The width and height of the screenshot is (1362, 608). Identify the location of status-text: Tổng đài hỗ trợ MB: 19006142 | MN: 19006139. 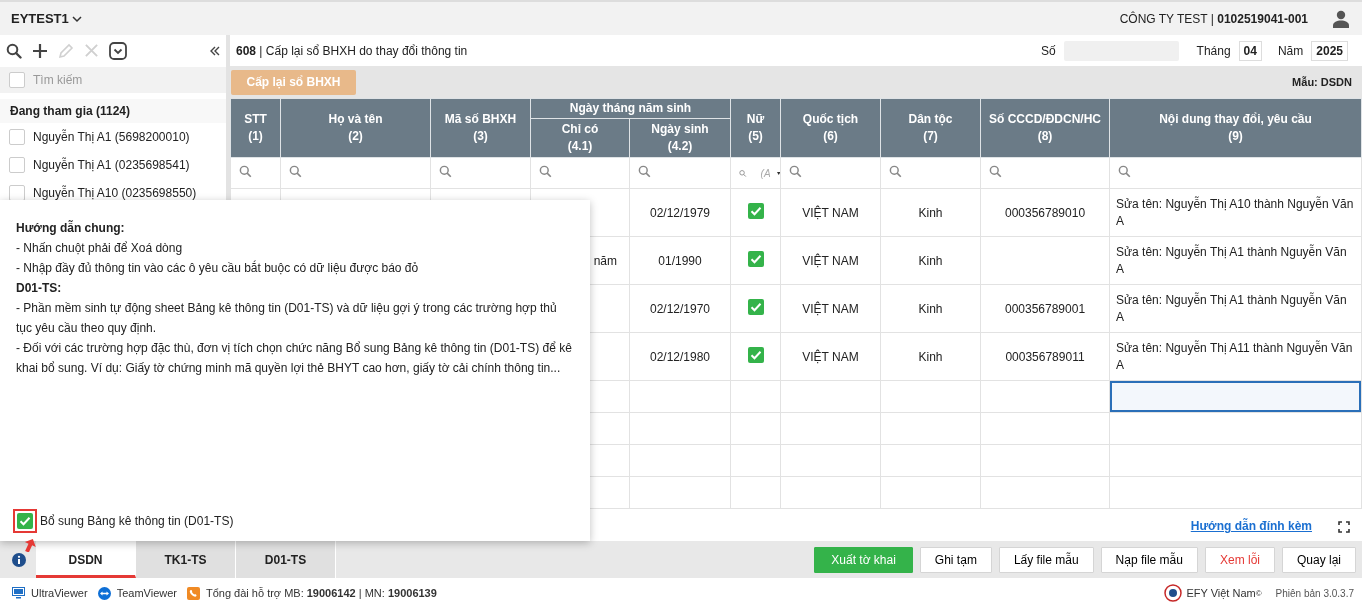
(321, 593).